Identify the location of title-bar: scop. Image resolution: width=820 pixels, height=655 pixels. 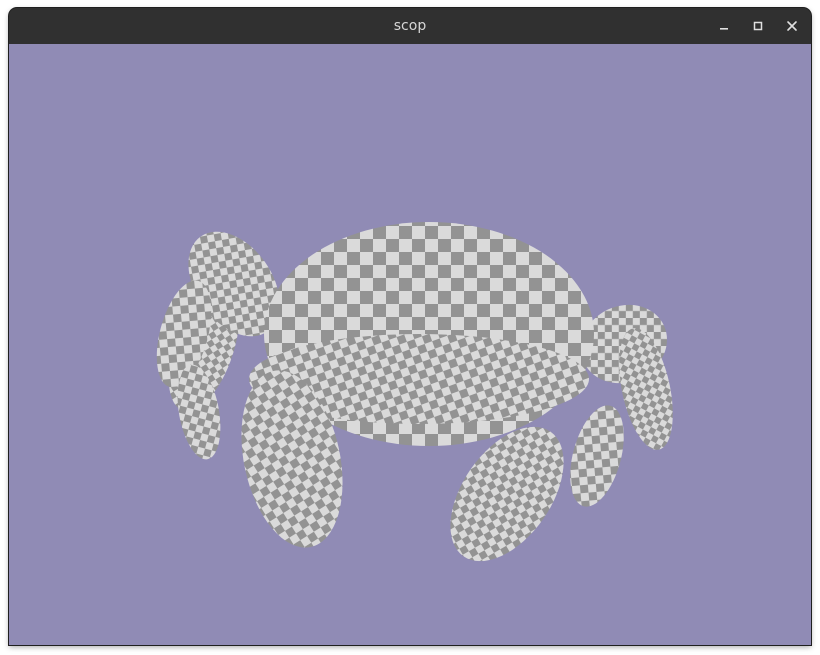
(410, 26).